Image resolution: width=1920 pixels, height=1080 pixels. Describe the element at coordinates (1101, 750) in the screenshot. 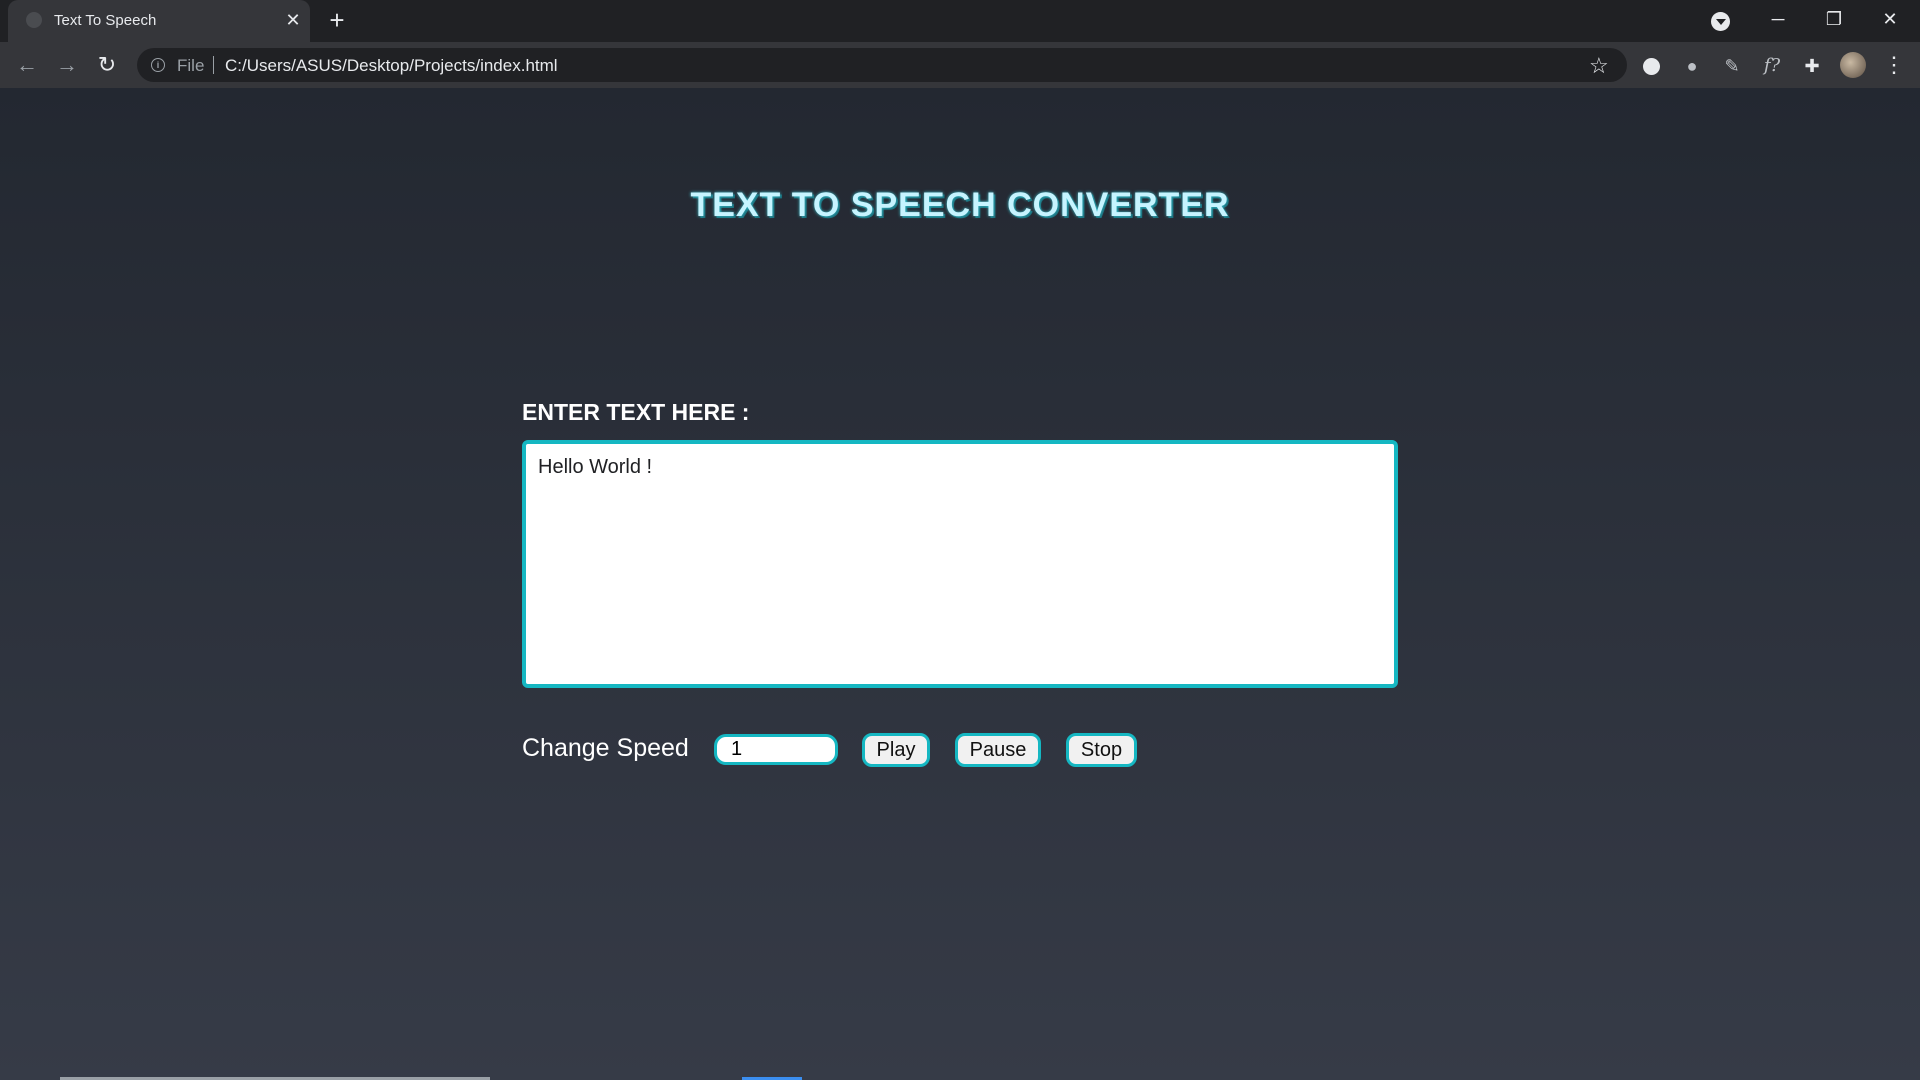

I see `stop-button: Stop` at that location.